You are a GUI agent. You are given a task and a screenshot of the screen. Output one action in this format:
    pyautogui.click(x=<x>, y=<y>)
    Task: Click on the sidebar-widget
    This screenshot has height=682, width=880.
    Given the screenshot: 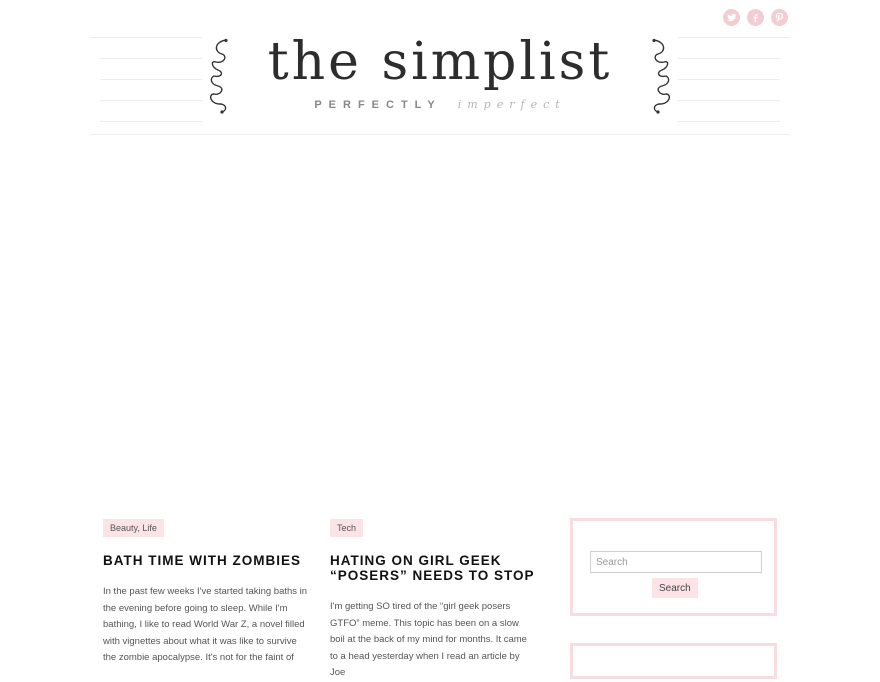 What is the action you would take?
    pyautogui.click(x=673, y=661)
    